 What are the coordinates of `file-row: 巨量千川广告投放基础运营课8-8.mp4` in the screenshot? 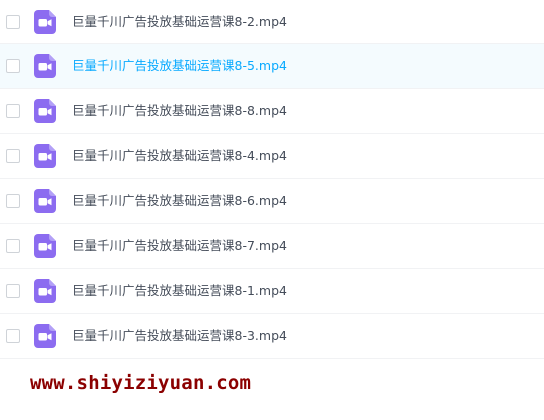 It's located at (272, 111).